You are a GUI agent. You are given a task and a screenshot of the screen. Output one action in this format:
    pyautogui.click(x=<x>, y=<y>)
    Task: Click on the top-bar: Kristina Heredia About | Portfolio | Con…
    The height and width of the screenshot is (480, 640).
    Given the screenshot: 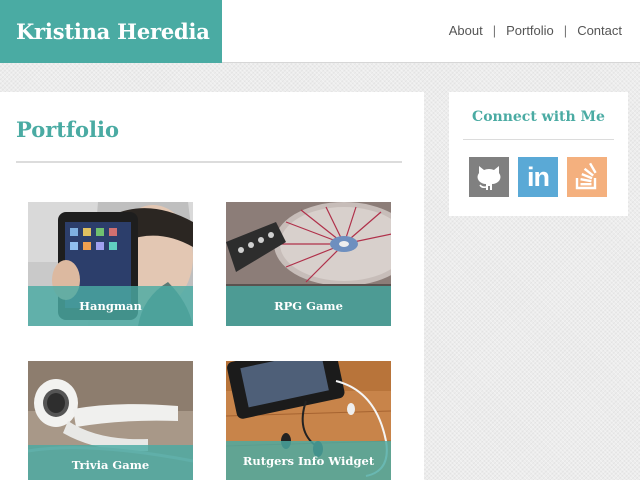 What is the action you would take?
    pyautogui.click(x=320, y=31)
    